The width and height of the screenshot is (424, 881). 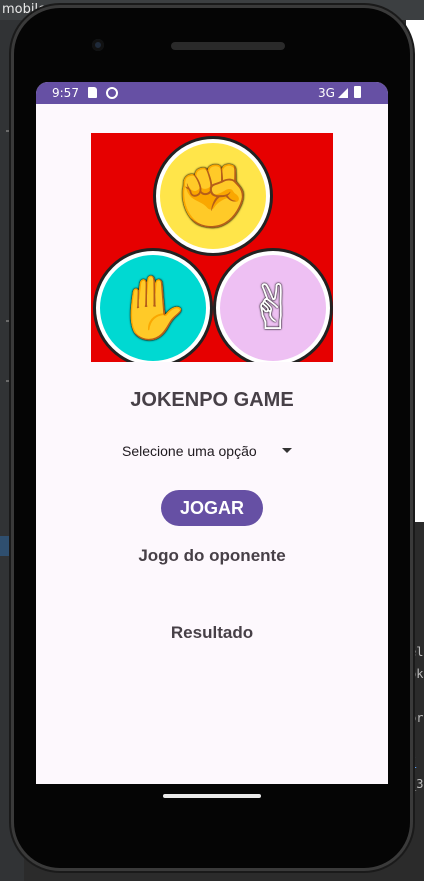 I want to click on status-bar: 9:57 3G, so click(x=212, y=93).